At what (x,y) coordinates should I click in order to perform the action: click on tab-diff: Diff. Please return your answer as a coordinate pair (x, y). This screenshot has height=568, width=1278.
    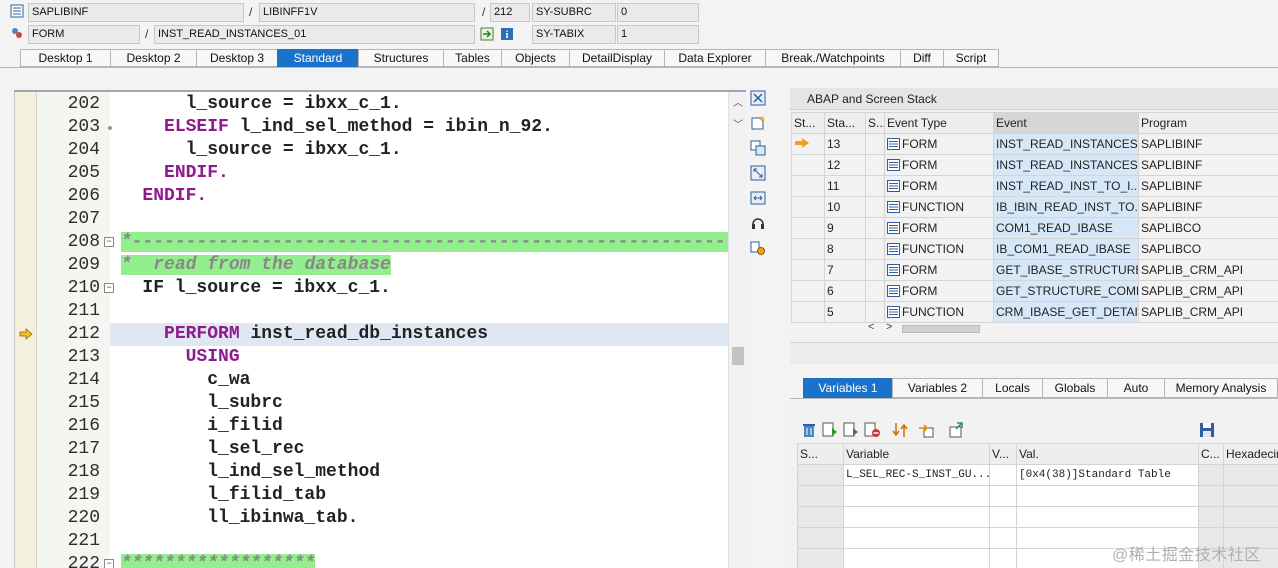
    Looking at the image, I should click on (921, 58).